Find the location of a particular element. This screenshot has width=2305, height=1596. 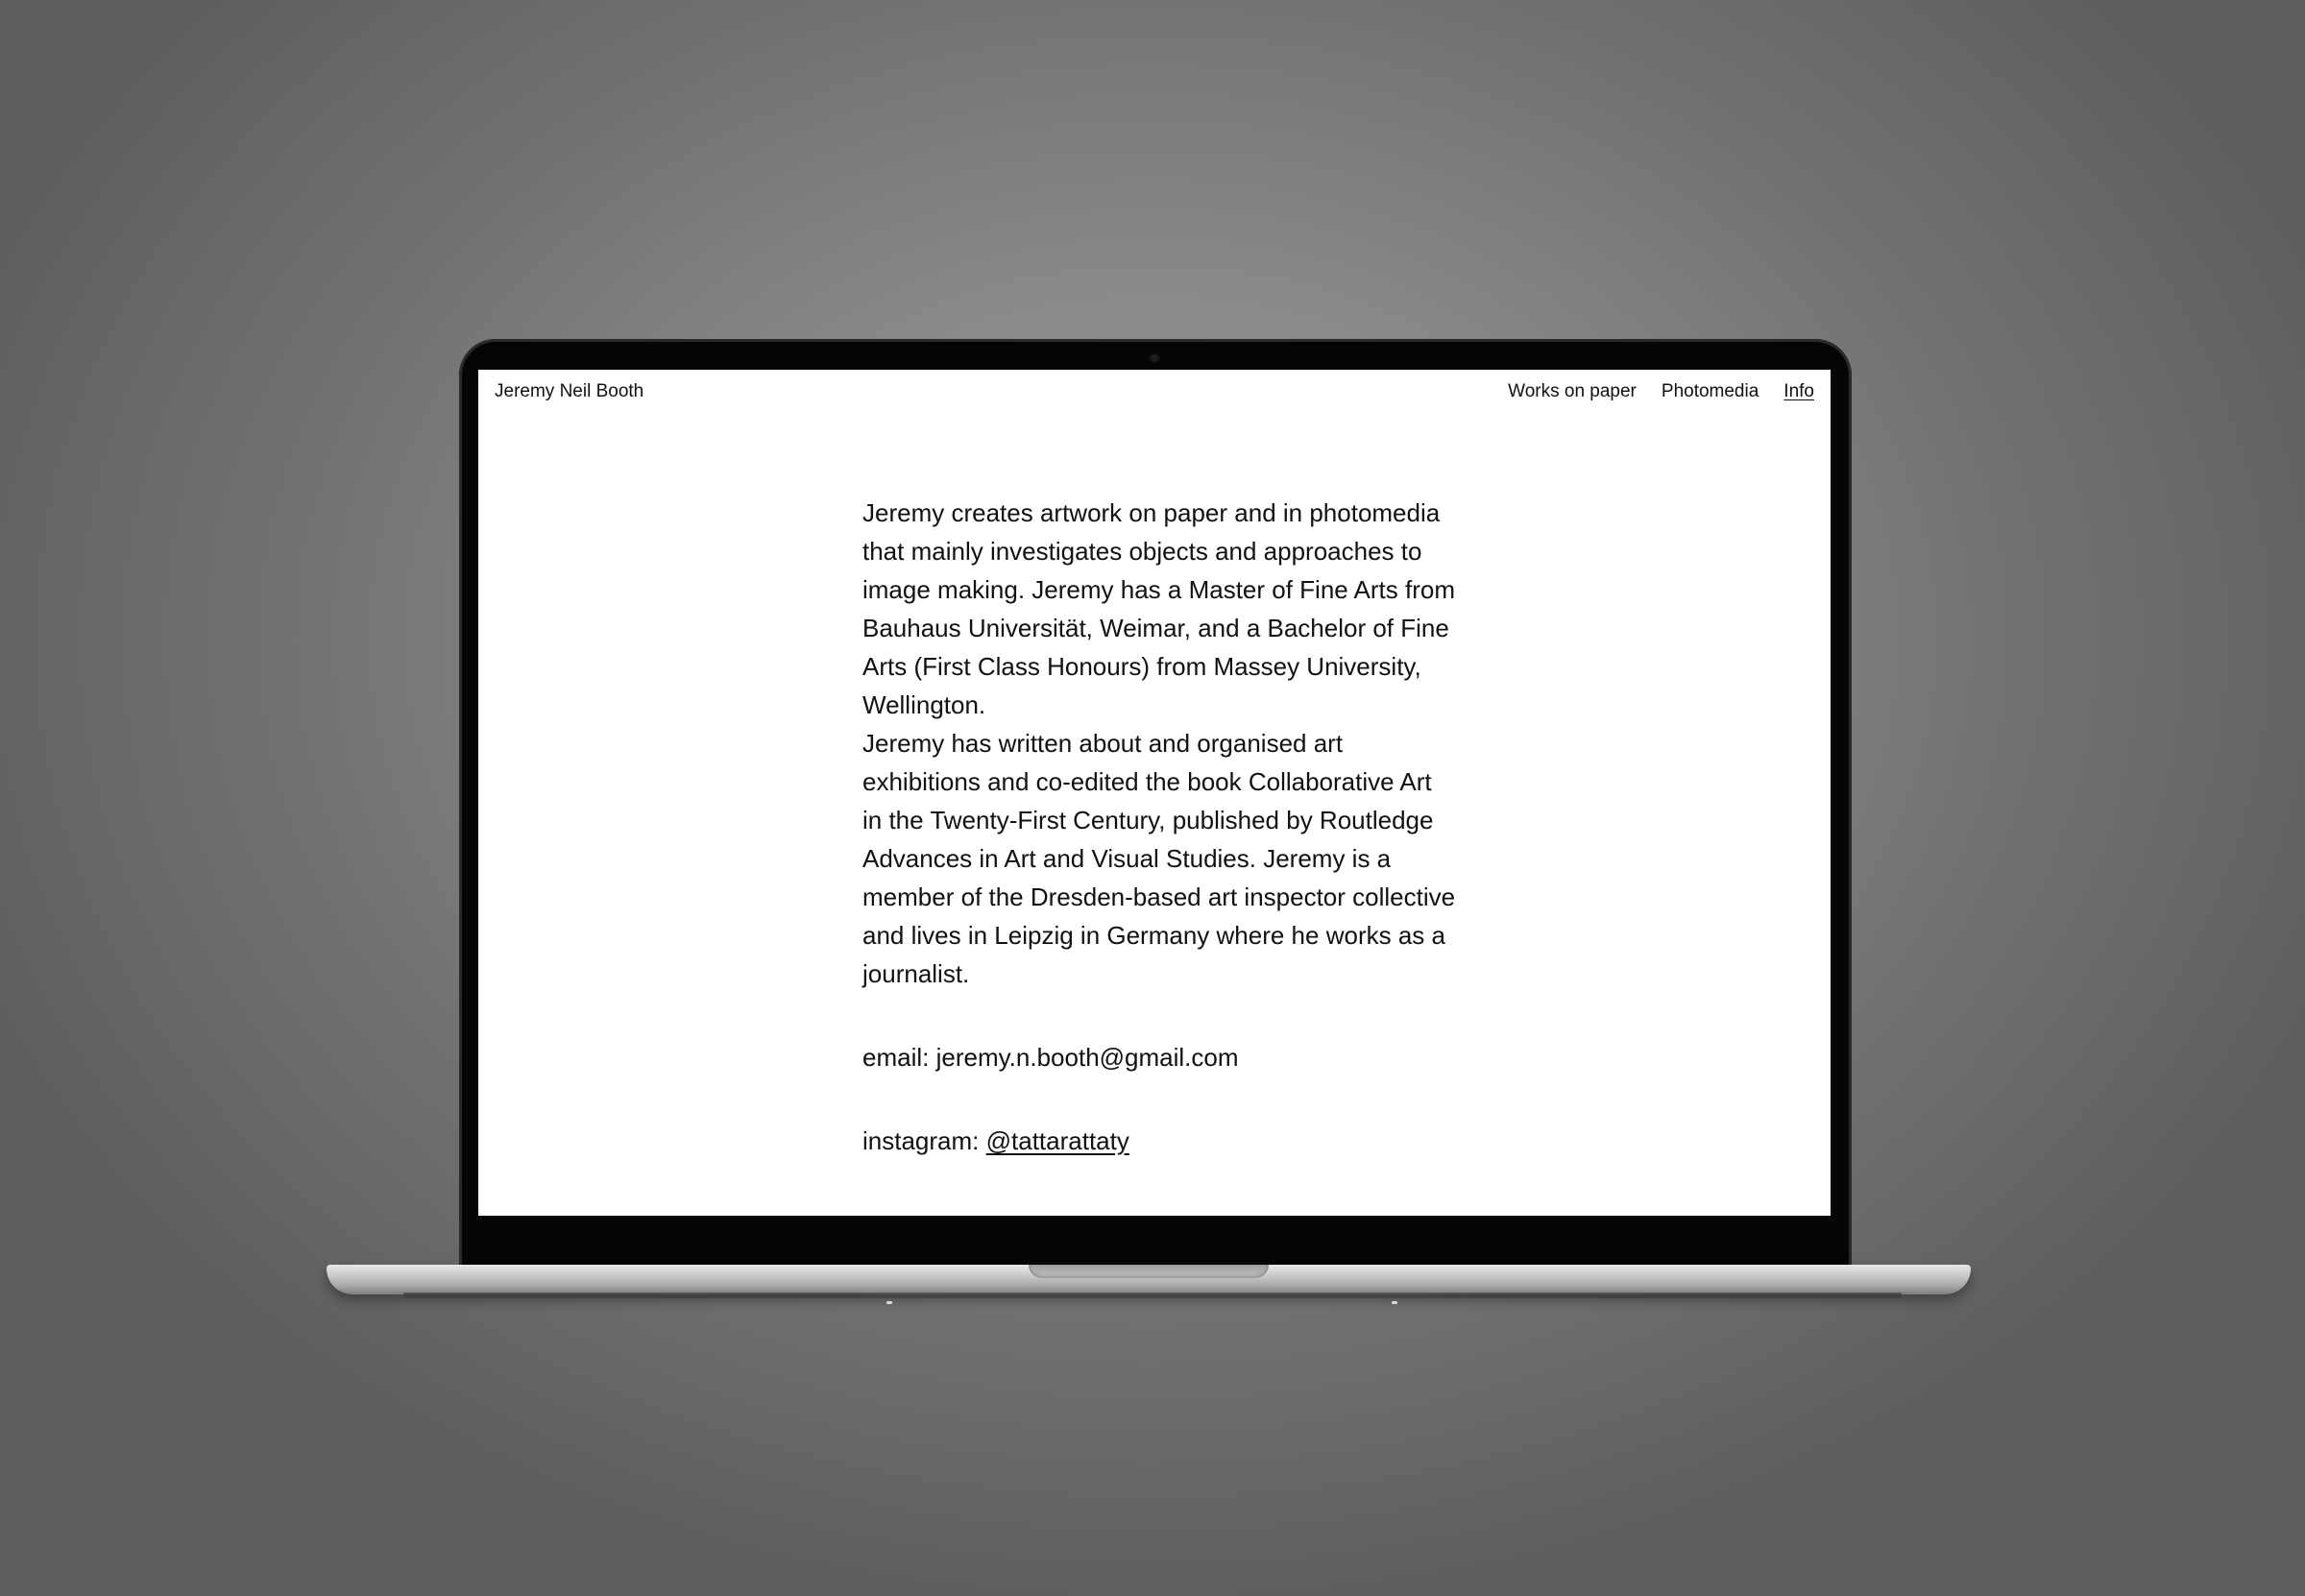

laptop-base-edge is located at coordinates (1152, 1295).